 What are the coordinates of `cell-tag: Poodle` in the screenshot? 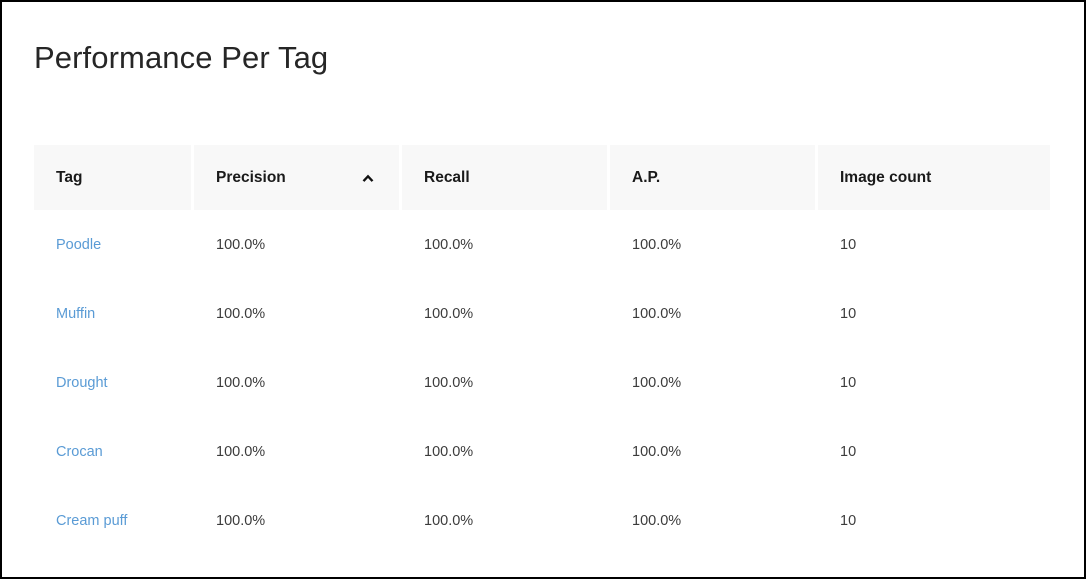 It's located at (114, 244).